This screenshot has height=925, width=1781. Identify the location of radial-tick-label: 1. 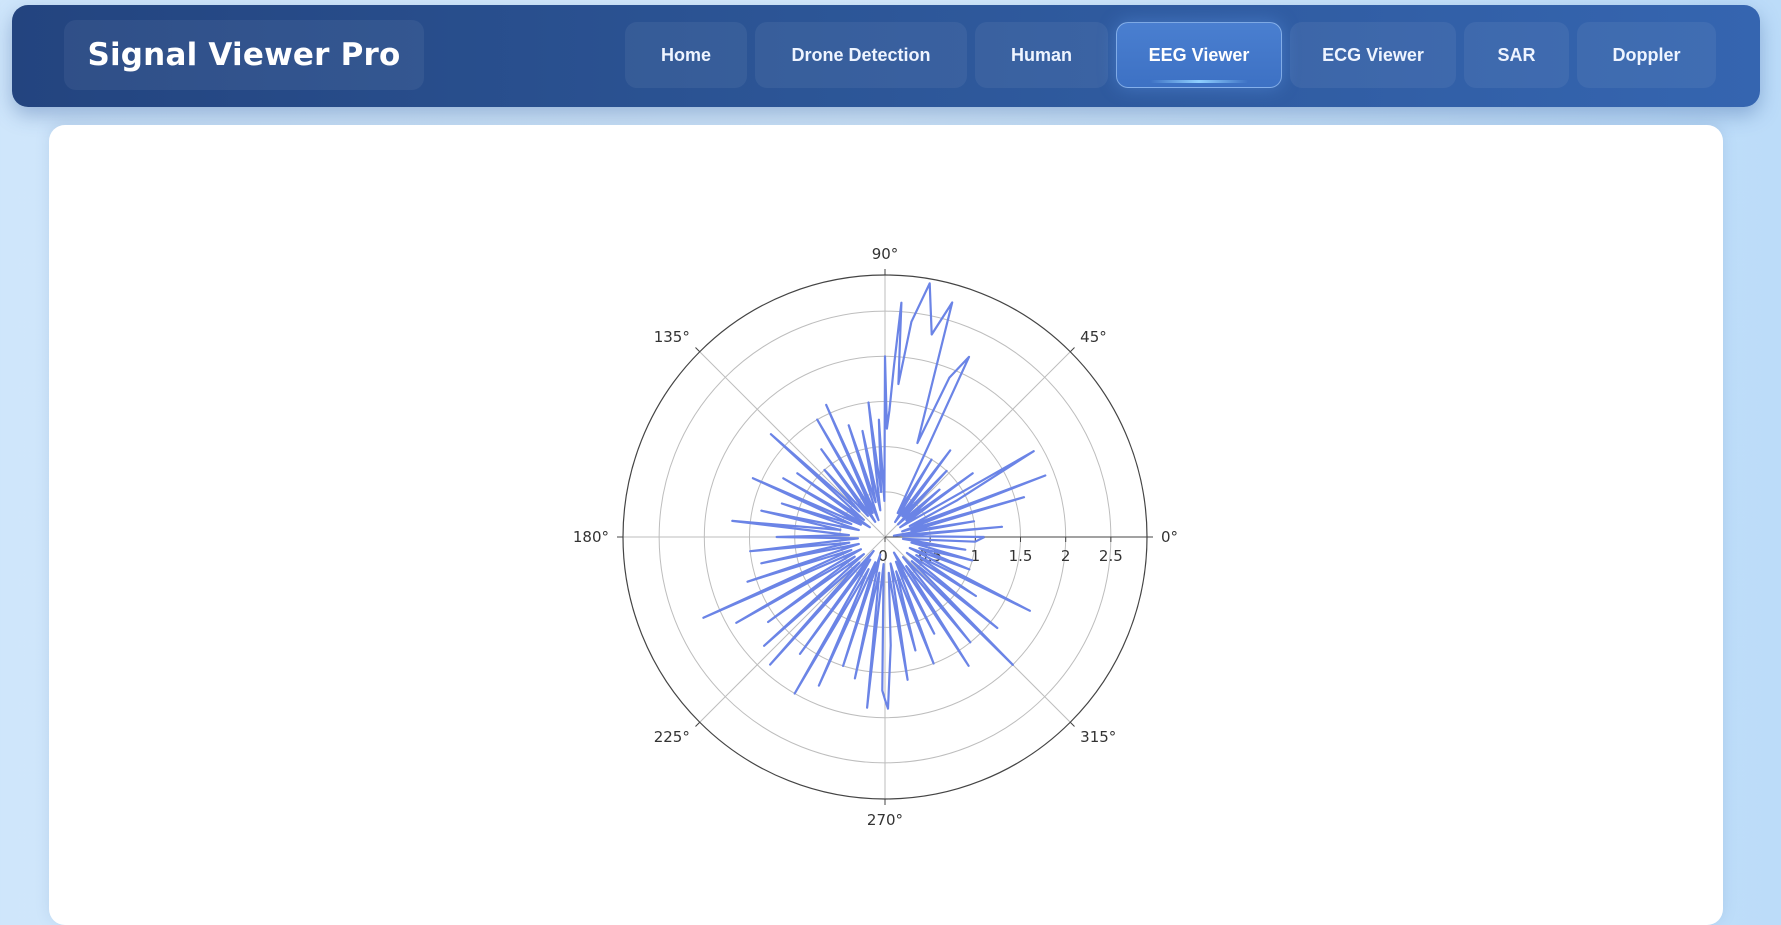
(976, 556).